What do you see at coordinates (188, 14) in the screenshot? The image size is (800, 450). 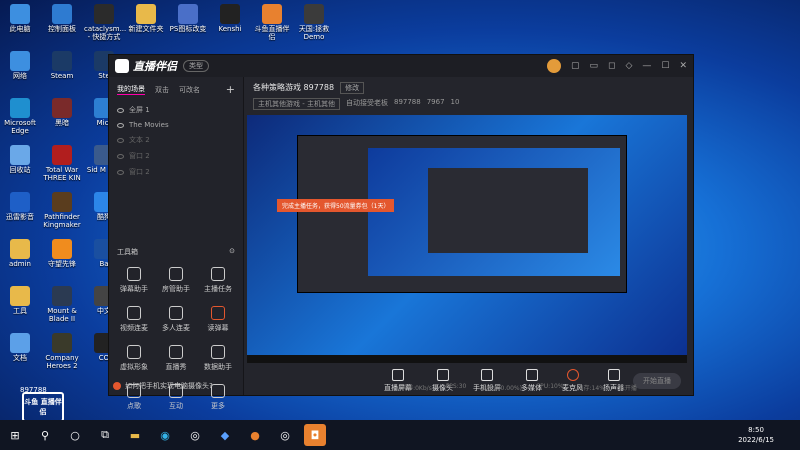 I see `ps-icon` at bounding box center [188, 14].